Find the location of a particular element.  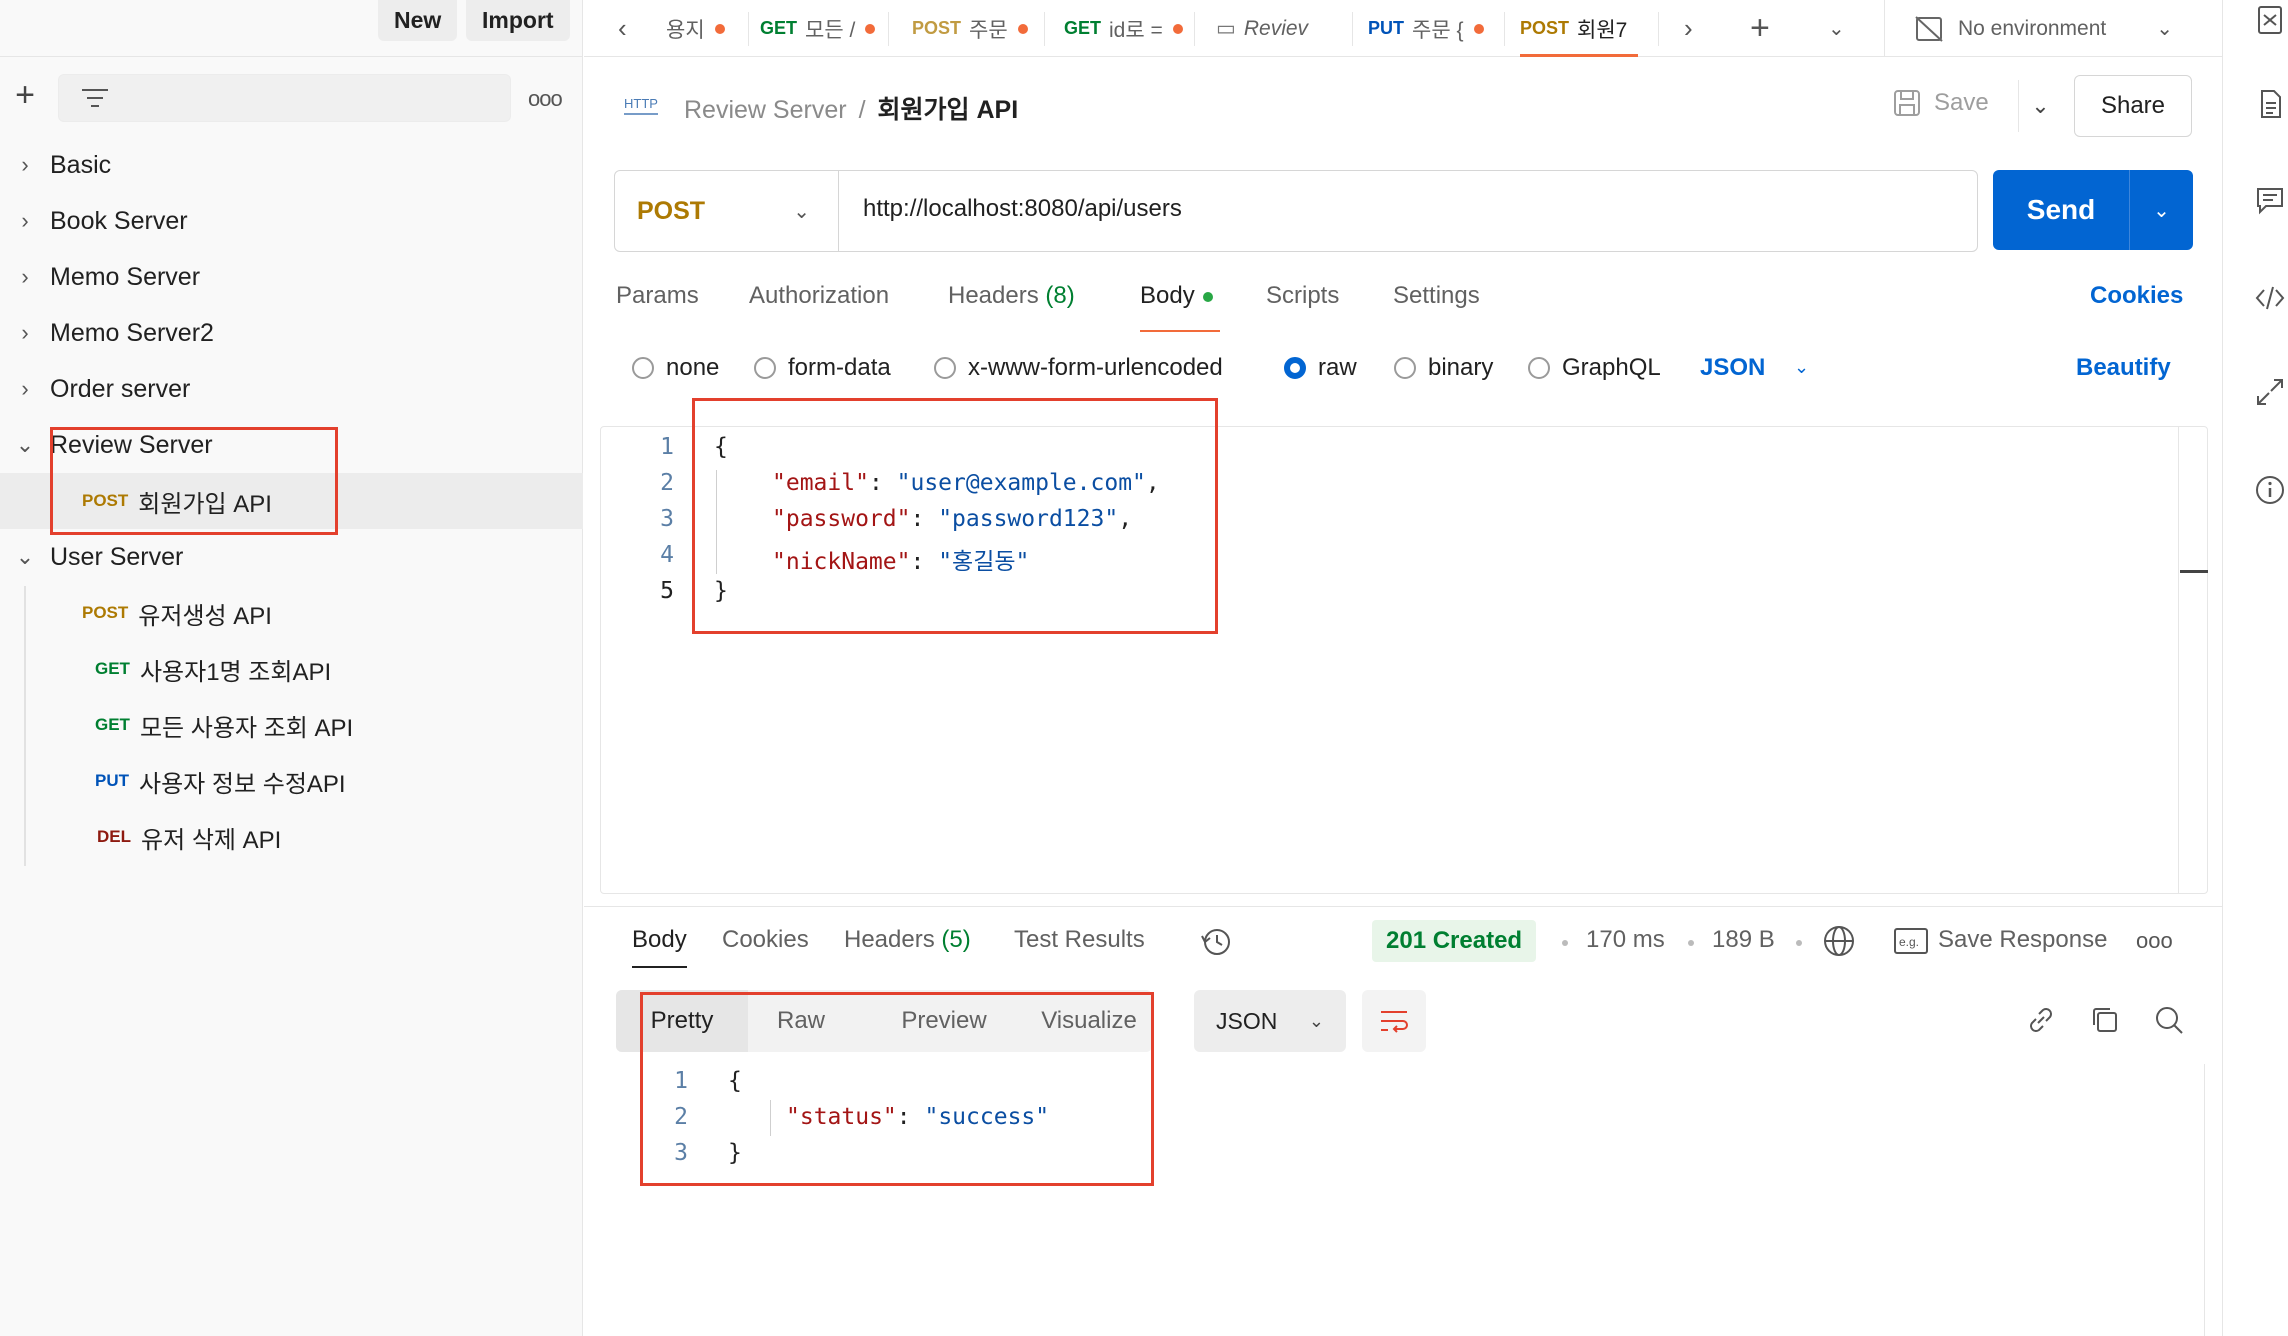

tab-request: GET 모든 / is located at coordinates (822, 28).